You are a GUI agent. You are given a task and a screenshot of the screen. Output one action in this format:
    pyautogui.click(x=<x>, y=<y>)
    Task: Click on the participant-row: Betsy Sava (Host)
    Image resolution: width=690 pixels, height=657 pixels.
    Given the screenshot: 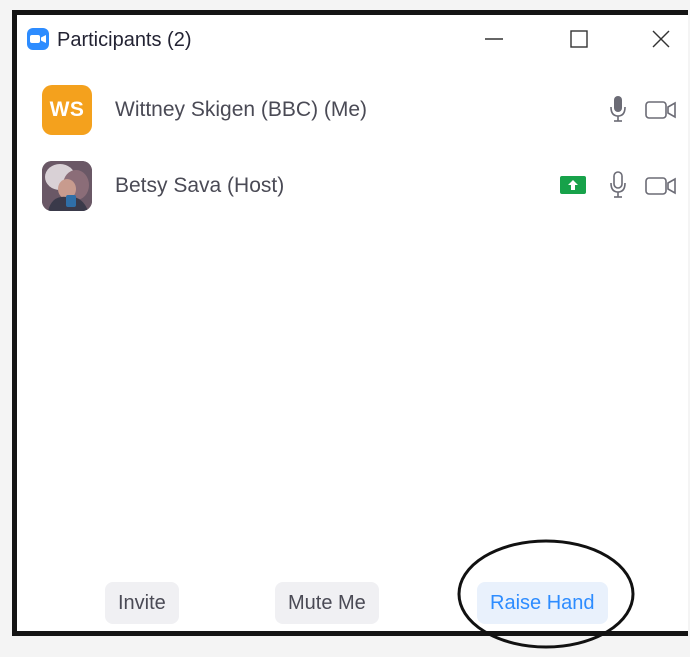 What is the action you would take?
    pyautogui.click(x=352, y=184)
    